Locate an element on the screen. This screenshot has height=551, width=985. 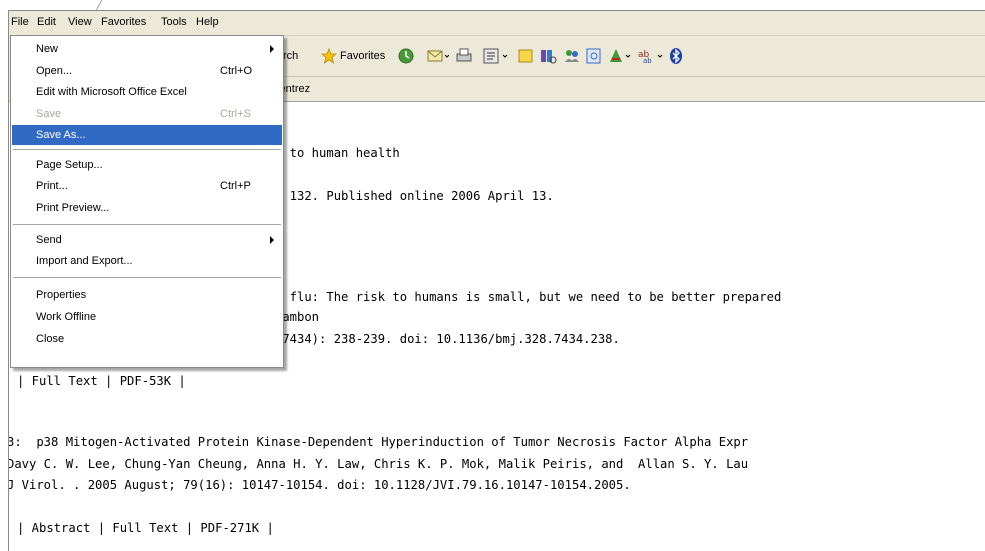
edit-page-icon is located at coordinates (495, 56).